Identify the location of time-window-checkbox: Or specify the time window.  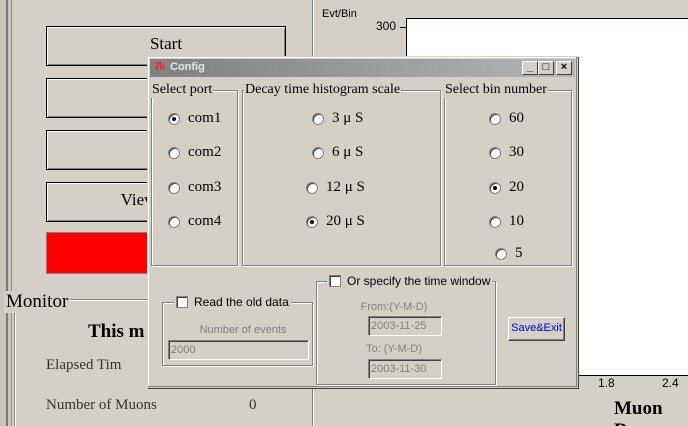
(410, 281).